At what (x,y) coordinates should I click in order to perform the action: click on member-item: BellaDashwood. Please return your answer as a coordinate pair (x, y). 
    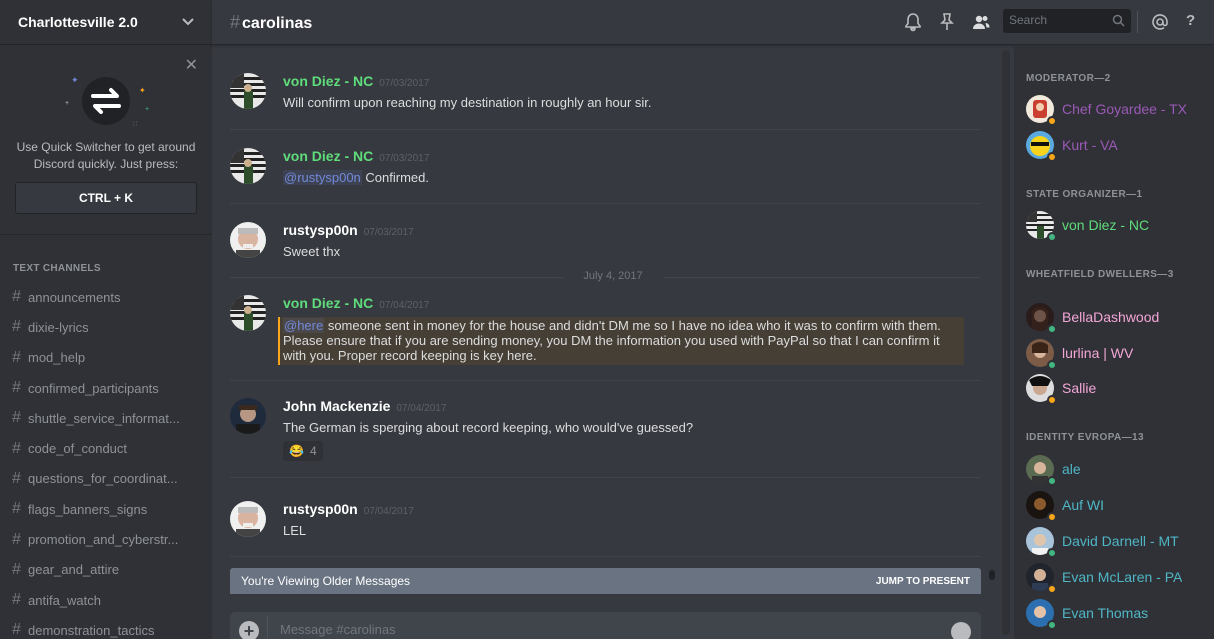
    Looking at the image, I should click on (1118, 317).